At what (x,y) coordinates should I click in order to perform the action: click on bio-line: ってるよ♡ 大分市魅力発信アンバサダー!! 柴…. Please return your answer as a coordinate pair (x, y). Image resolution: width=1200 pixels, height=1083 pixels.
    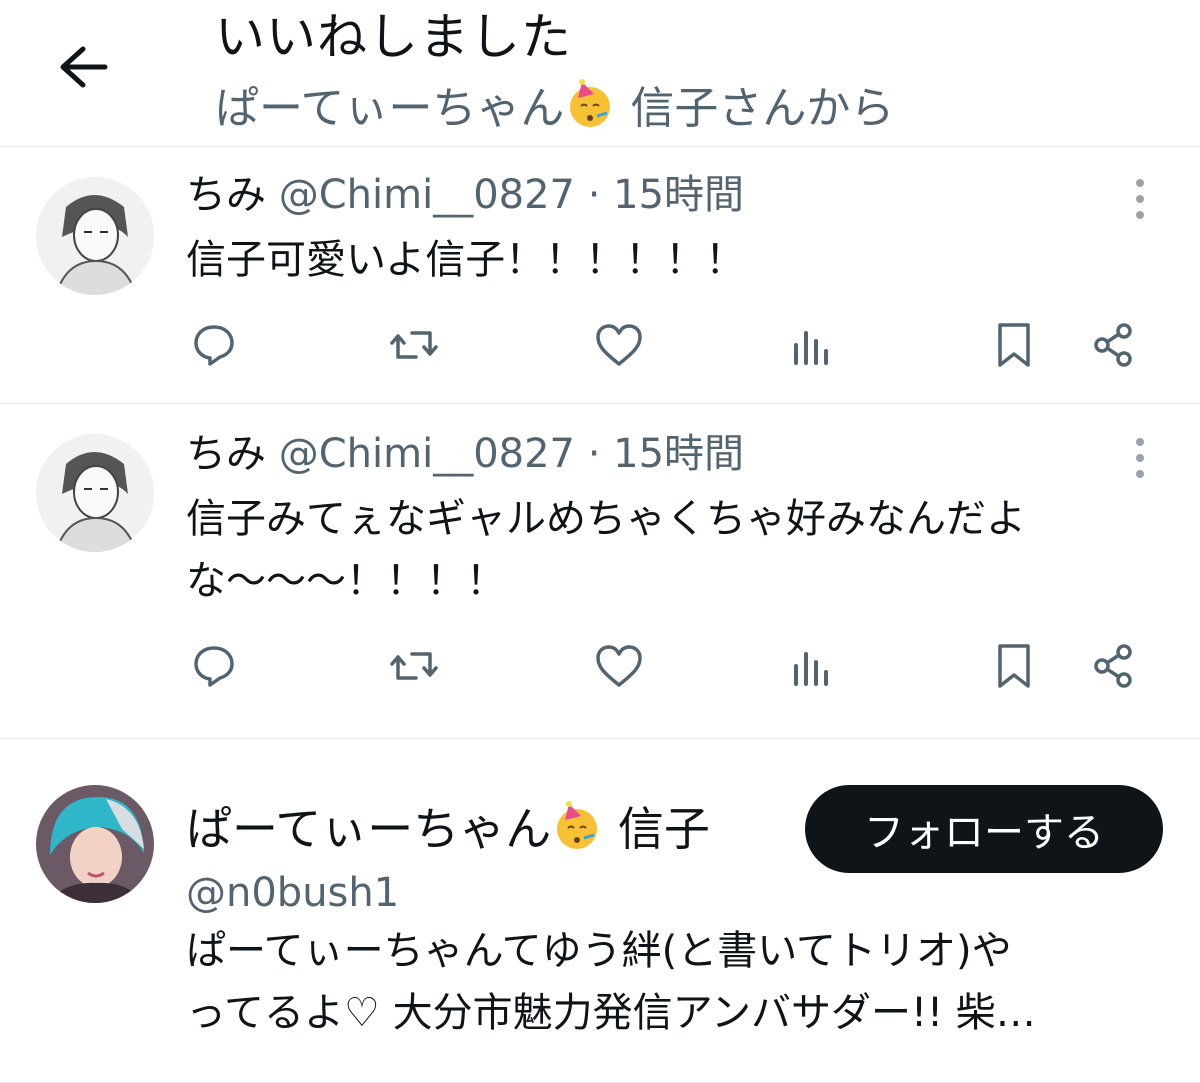
    Looking at the image, I should click on (611, 1013).